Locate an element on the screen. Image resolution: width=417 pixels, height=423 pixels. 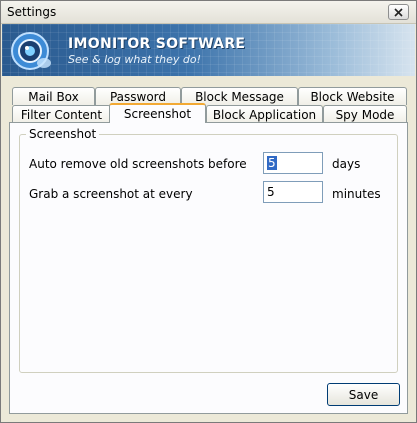
groupbox-title: Screenshot is located at coordinates (63, 134).